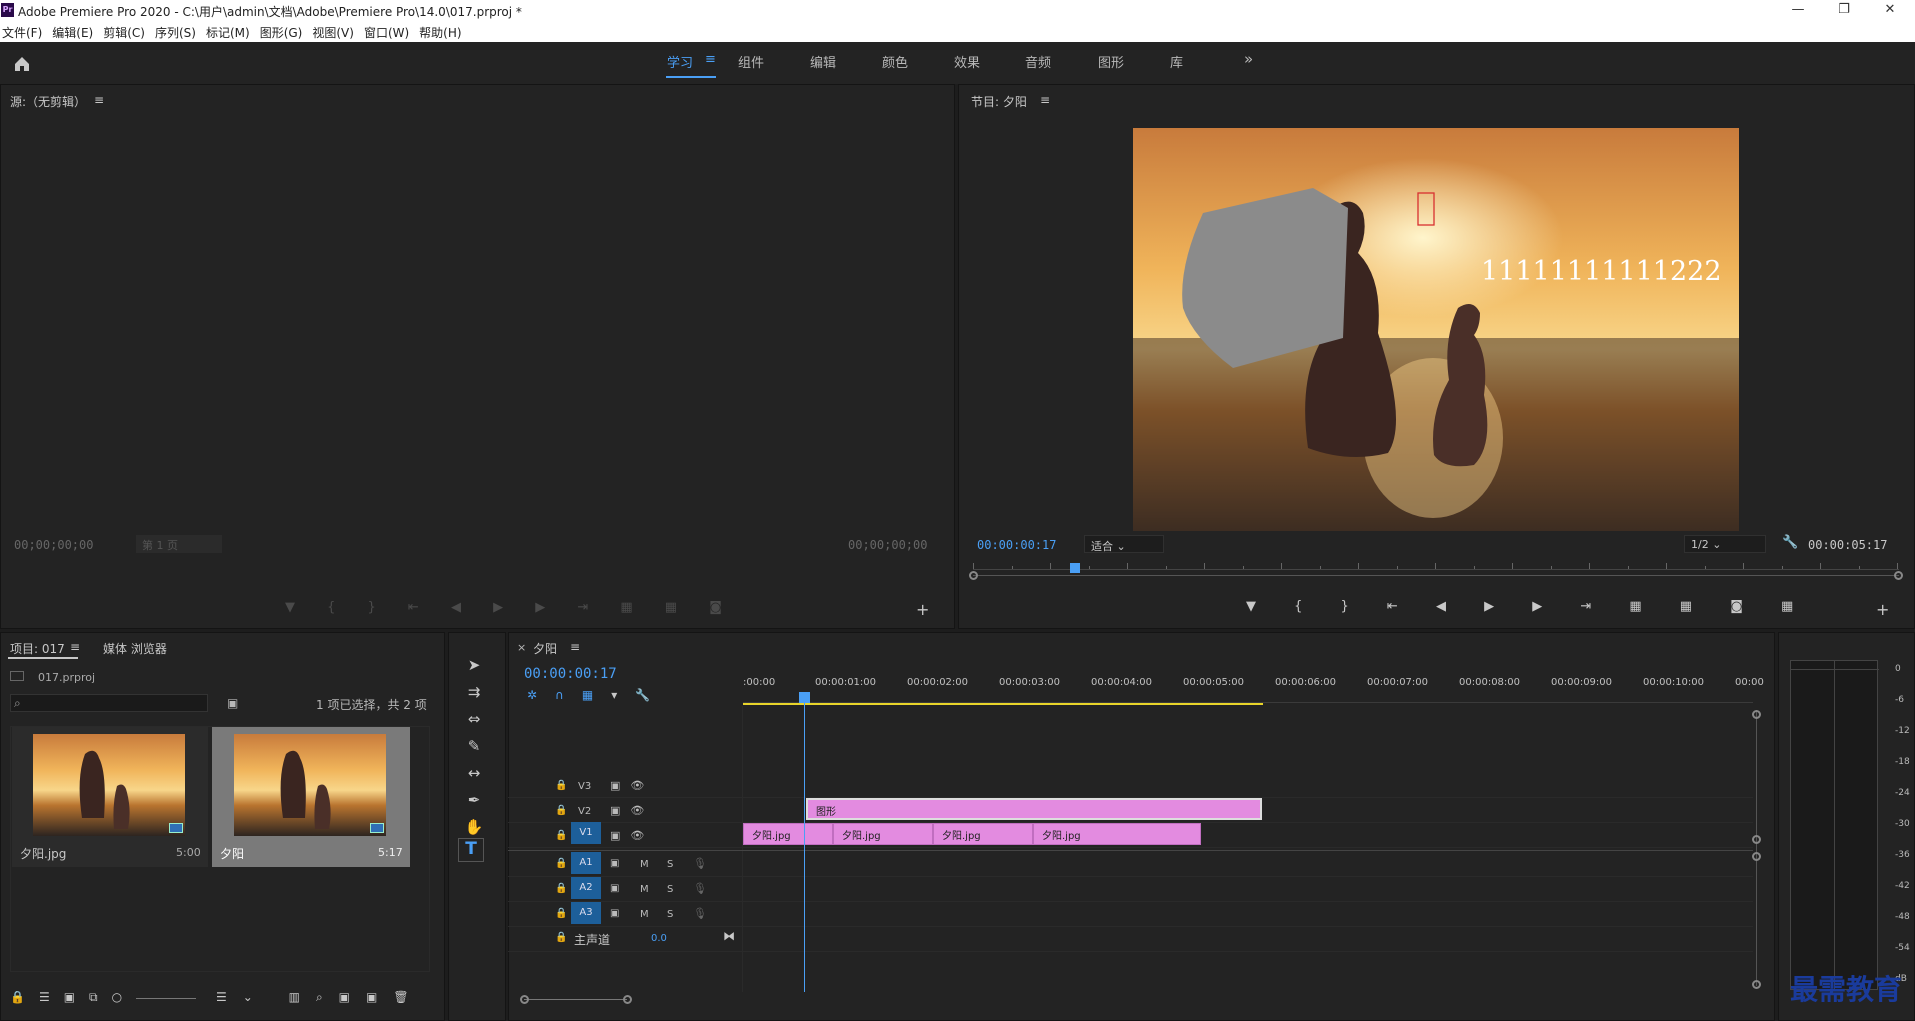 The width and height of the screenshot is (1915, 1021). What do you see at coordinates (135, 648) in the screenshot?
I see `media-browser-tab: 媒体 浏览器` at bounding box center [135, 648].